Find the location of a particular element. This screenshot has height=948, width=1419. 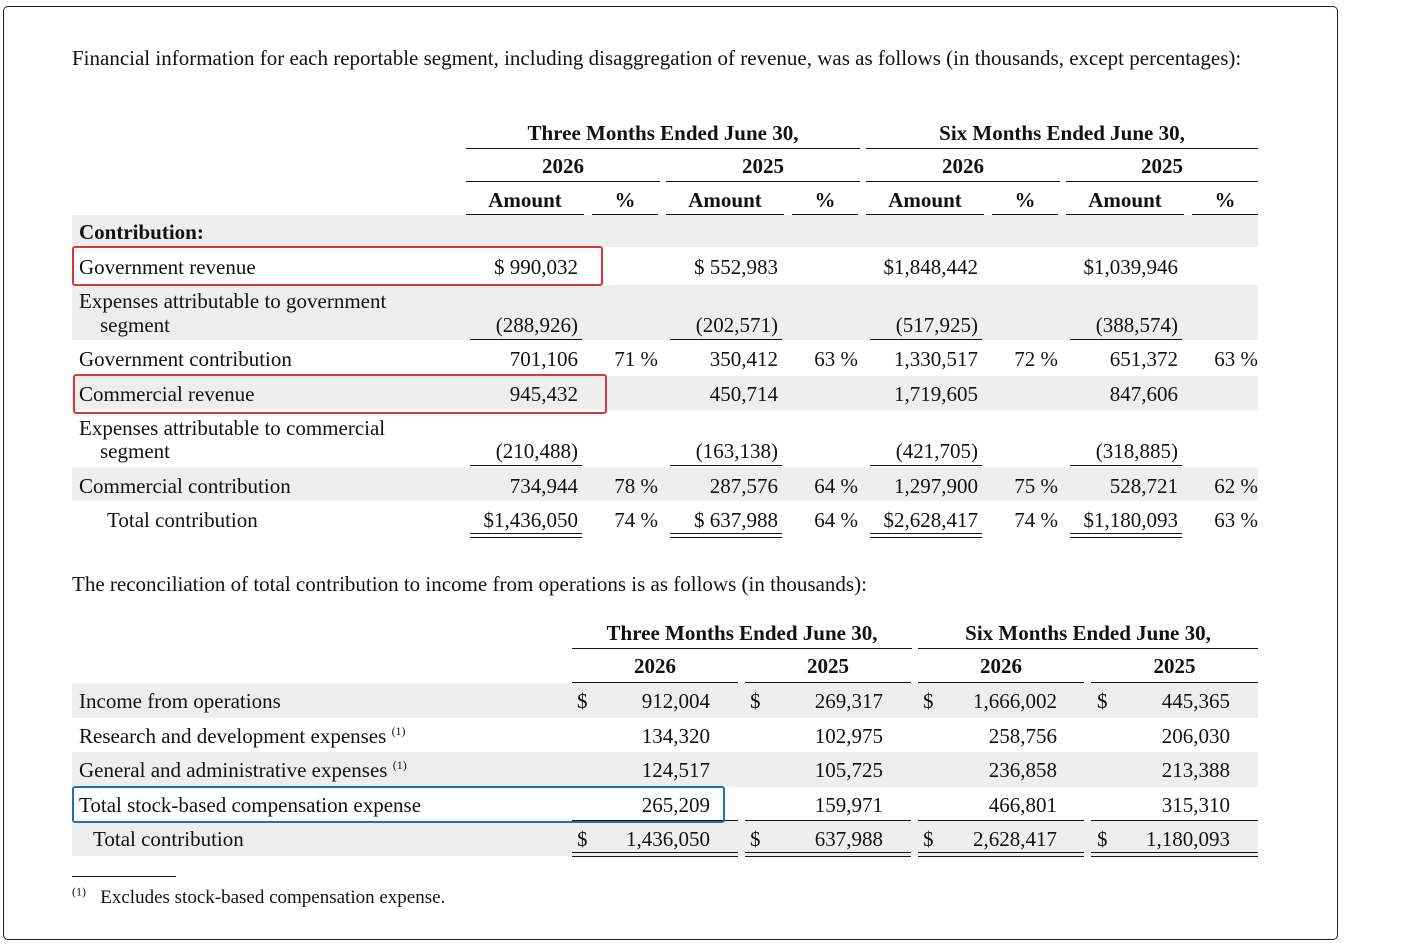

row-label: Total contribution is located at coordinates (182, 520).